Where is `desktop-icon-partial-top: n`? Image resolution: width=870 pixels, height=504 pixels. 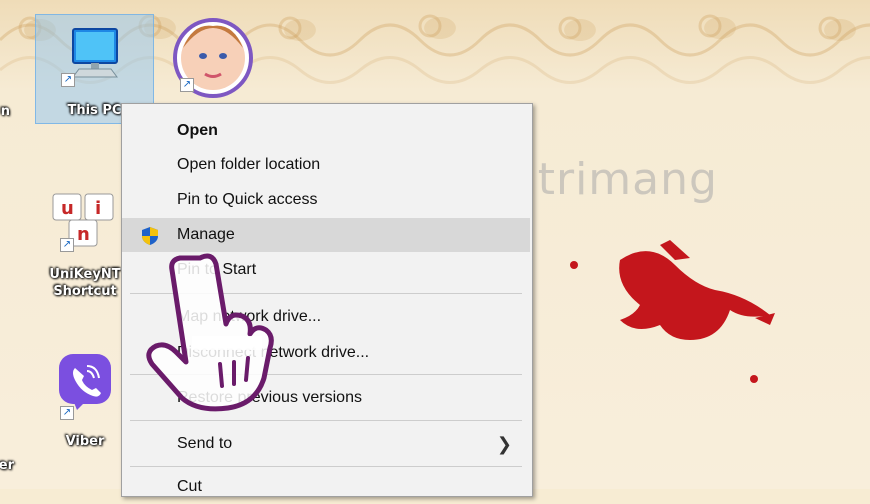
desktop-icon-partial-top: n is located at coordinates (5, 68).